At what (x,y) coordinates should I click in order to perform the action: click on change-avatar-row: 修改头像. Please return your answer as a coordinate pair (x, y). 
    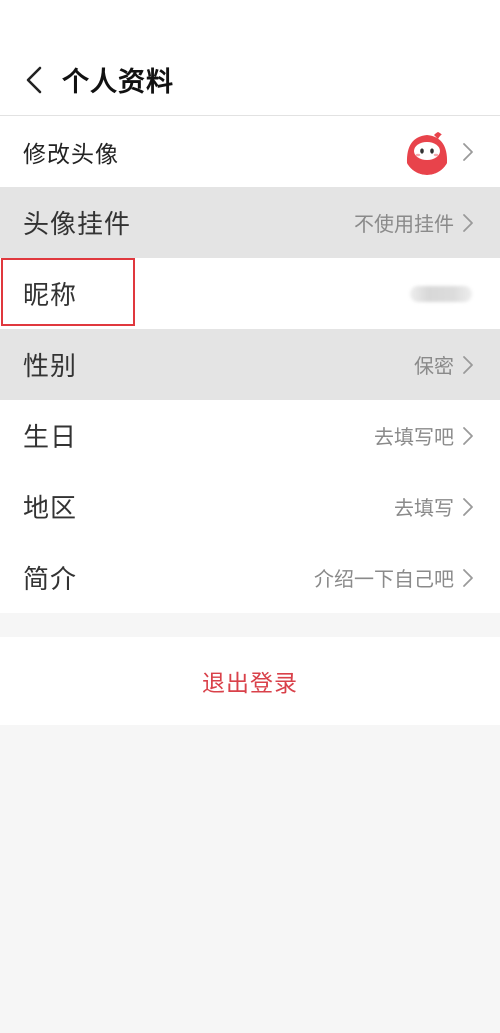
    Looking at the image, I should click on (250, 151).